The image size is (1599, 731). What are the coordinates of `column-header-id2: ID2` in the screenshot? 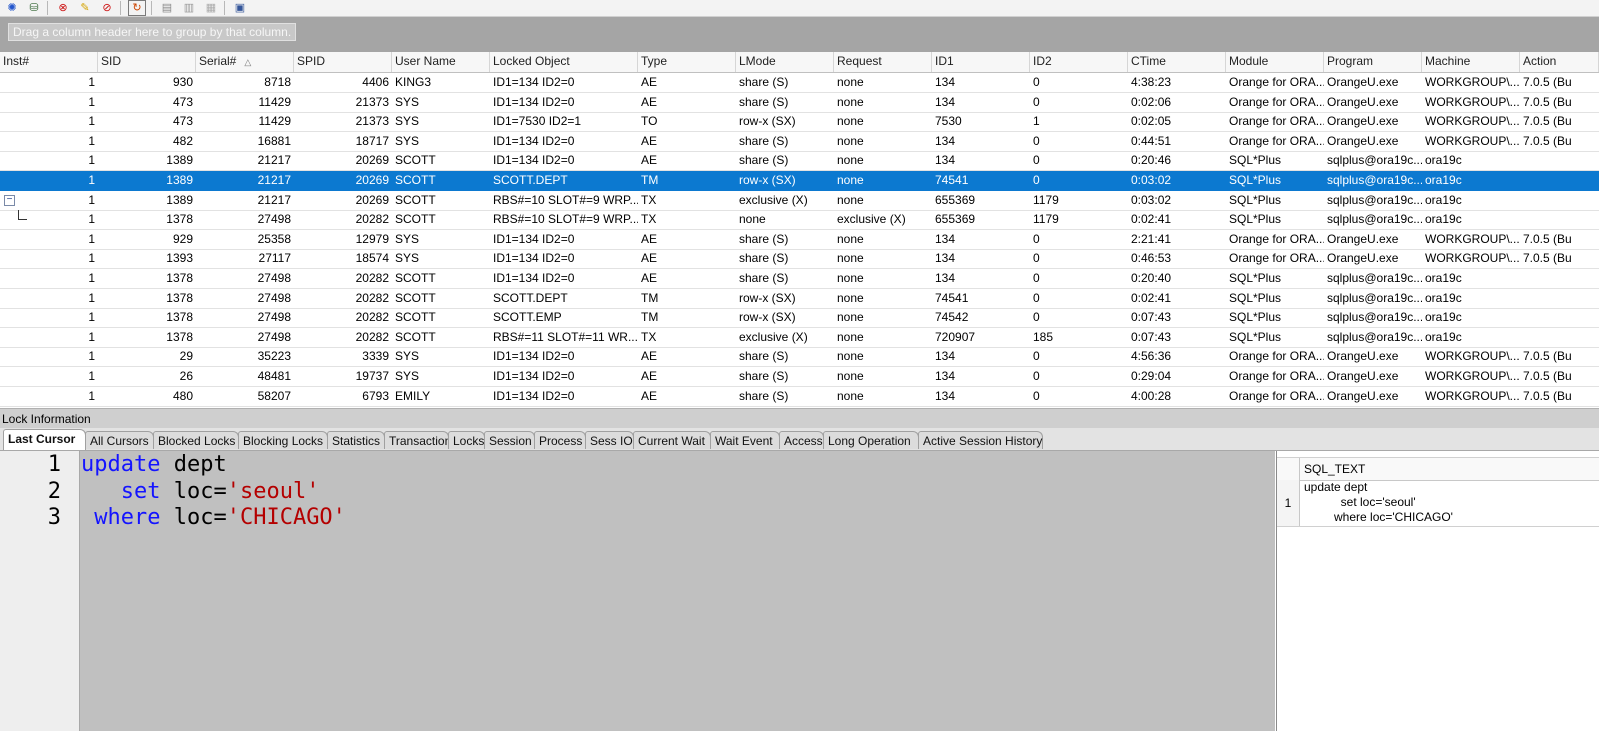 It's located at (1079, 62).